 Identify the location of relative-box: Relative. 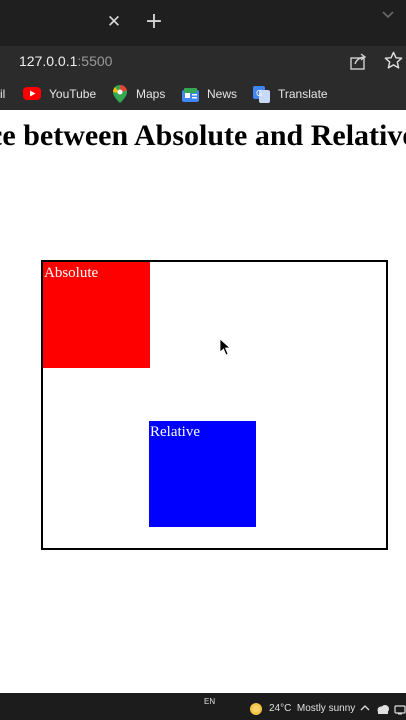
(202, 474).